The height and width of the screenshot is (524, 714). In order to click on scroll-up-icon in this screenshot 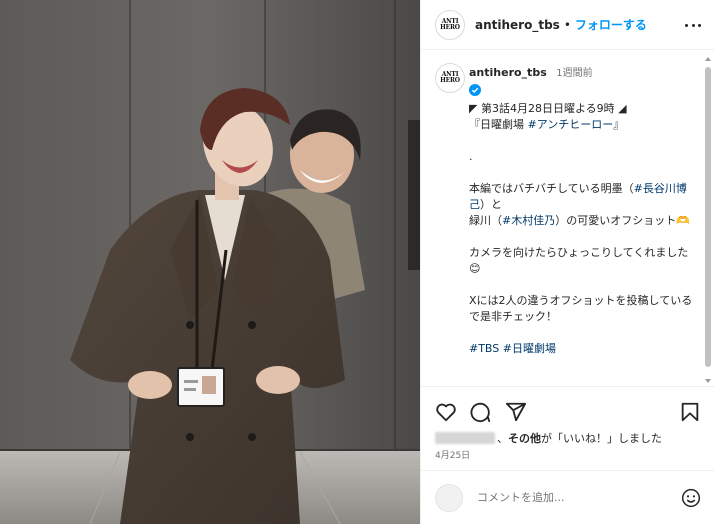, I will do `click(708, 59)`.